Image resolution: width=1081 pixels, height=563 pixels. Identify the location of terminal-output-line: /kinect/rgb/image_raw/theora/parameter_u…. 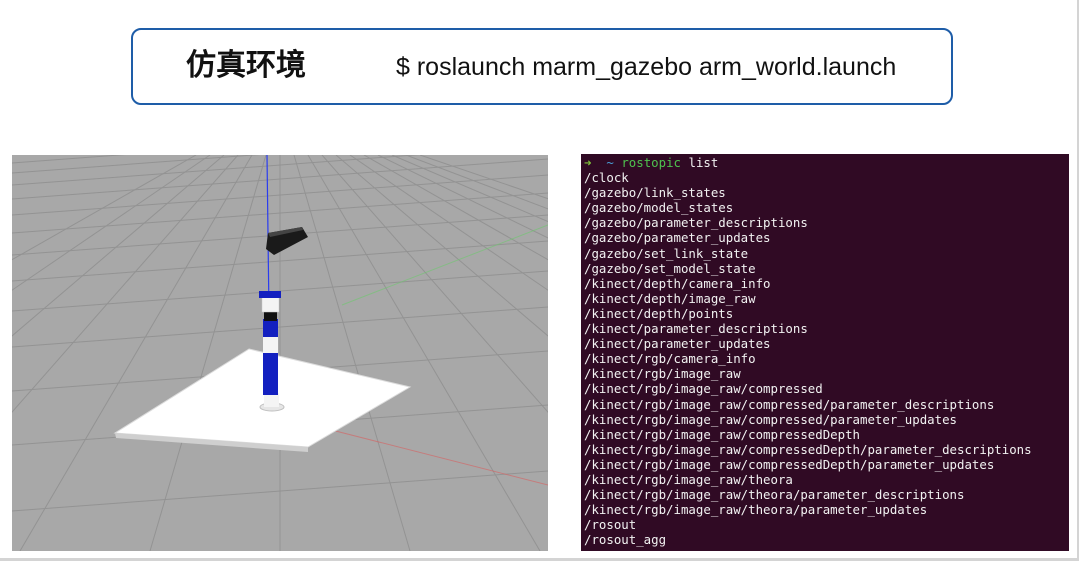
(756, 510).